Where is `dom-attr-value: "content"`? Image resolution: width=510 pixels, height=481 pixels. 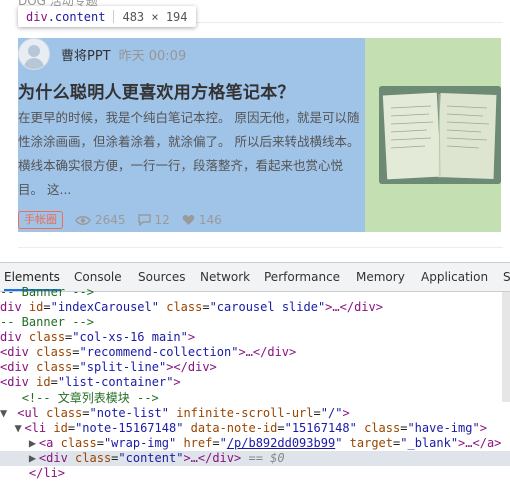
dom-attr-value: "content" is located at coordinates (151, 458).